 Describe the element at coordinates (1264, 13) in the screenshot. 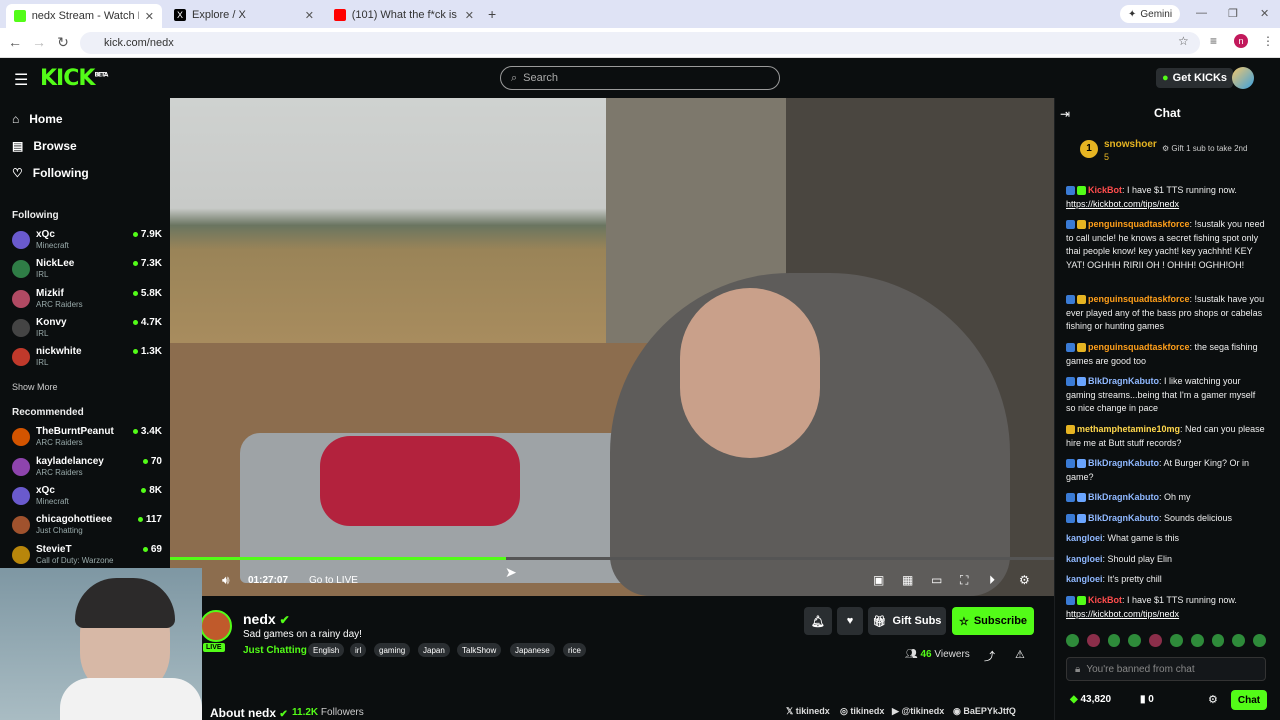

I see `close-window-icon: ✕` at that location.